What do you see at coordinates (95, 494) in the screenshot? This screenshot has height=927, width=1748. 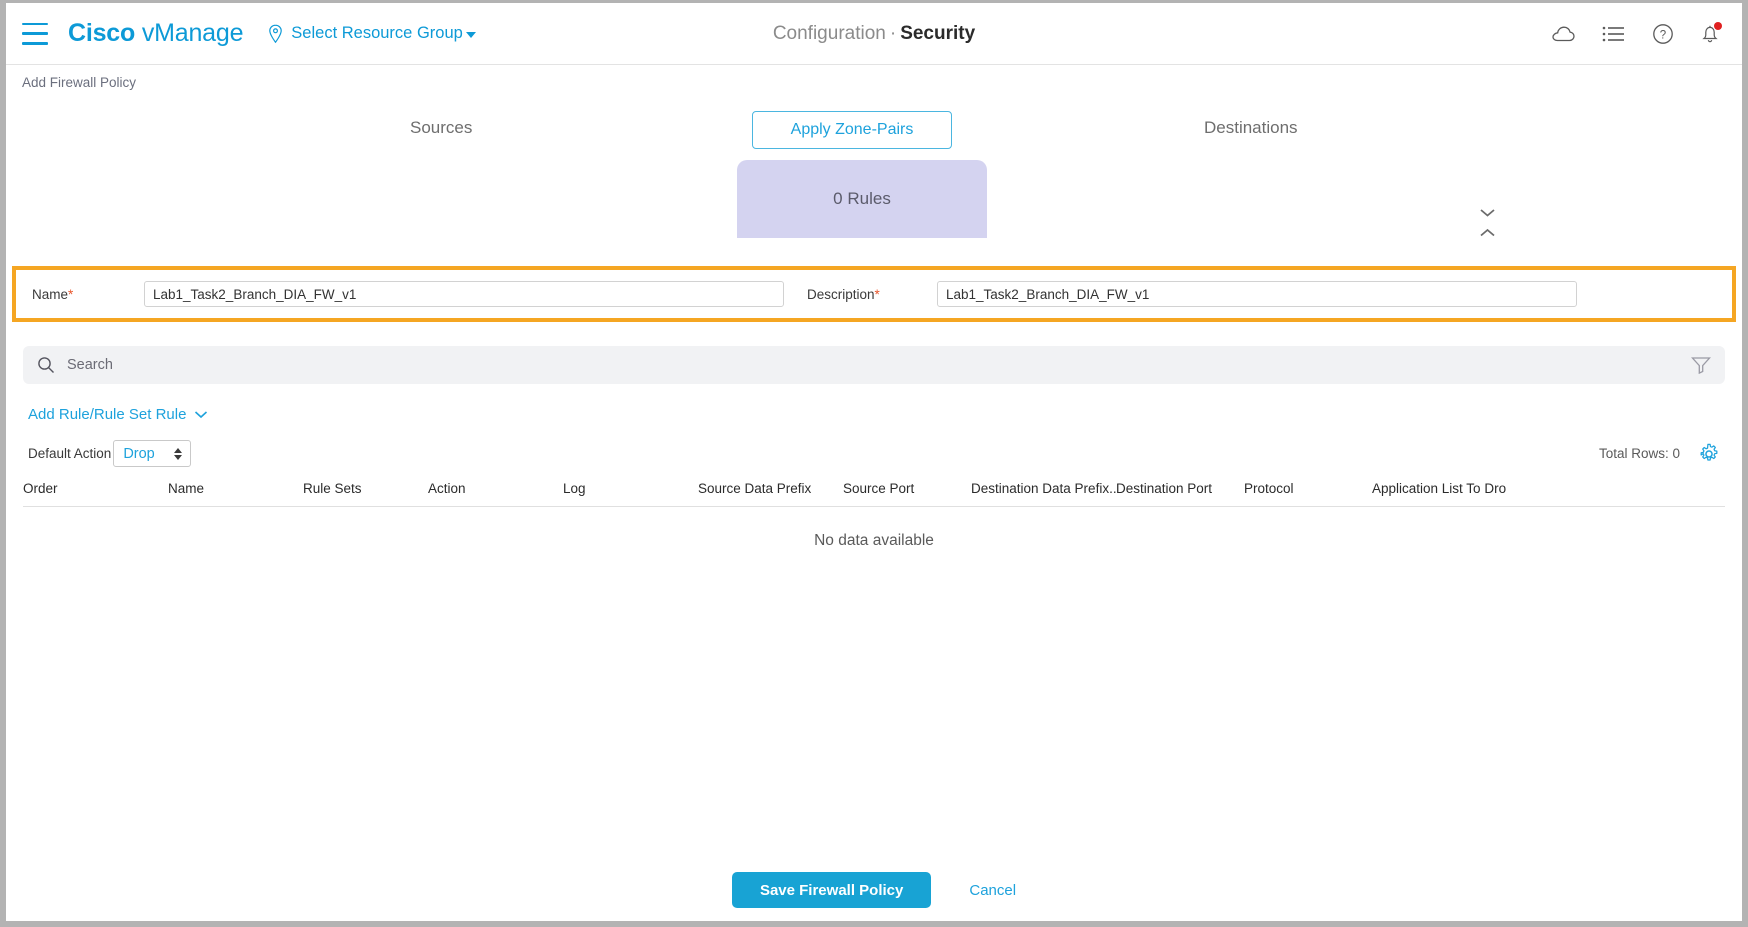 I see `column-header-order: Order` at bounding box center [95, 494].